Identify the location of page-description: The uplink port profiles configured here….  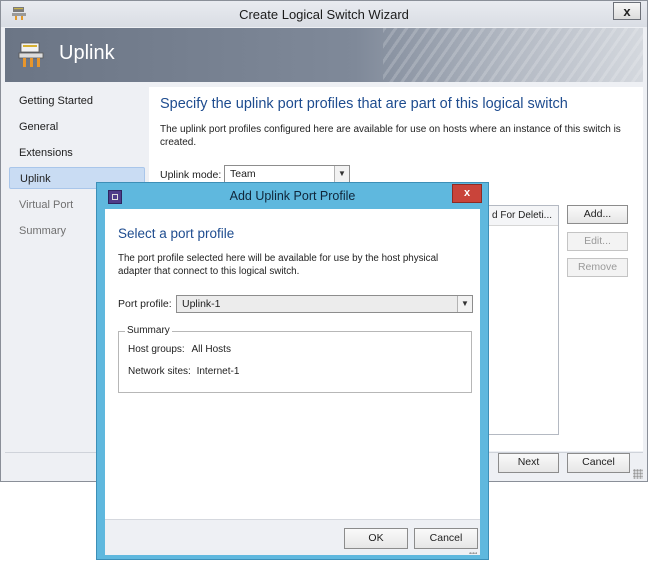
(390, 136).